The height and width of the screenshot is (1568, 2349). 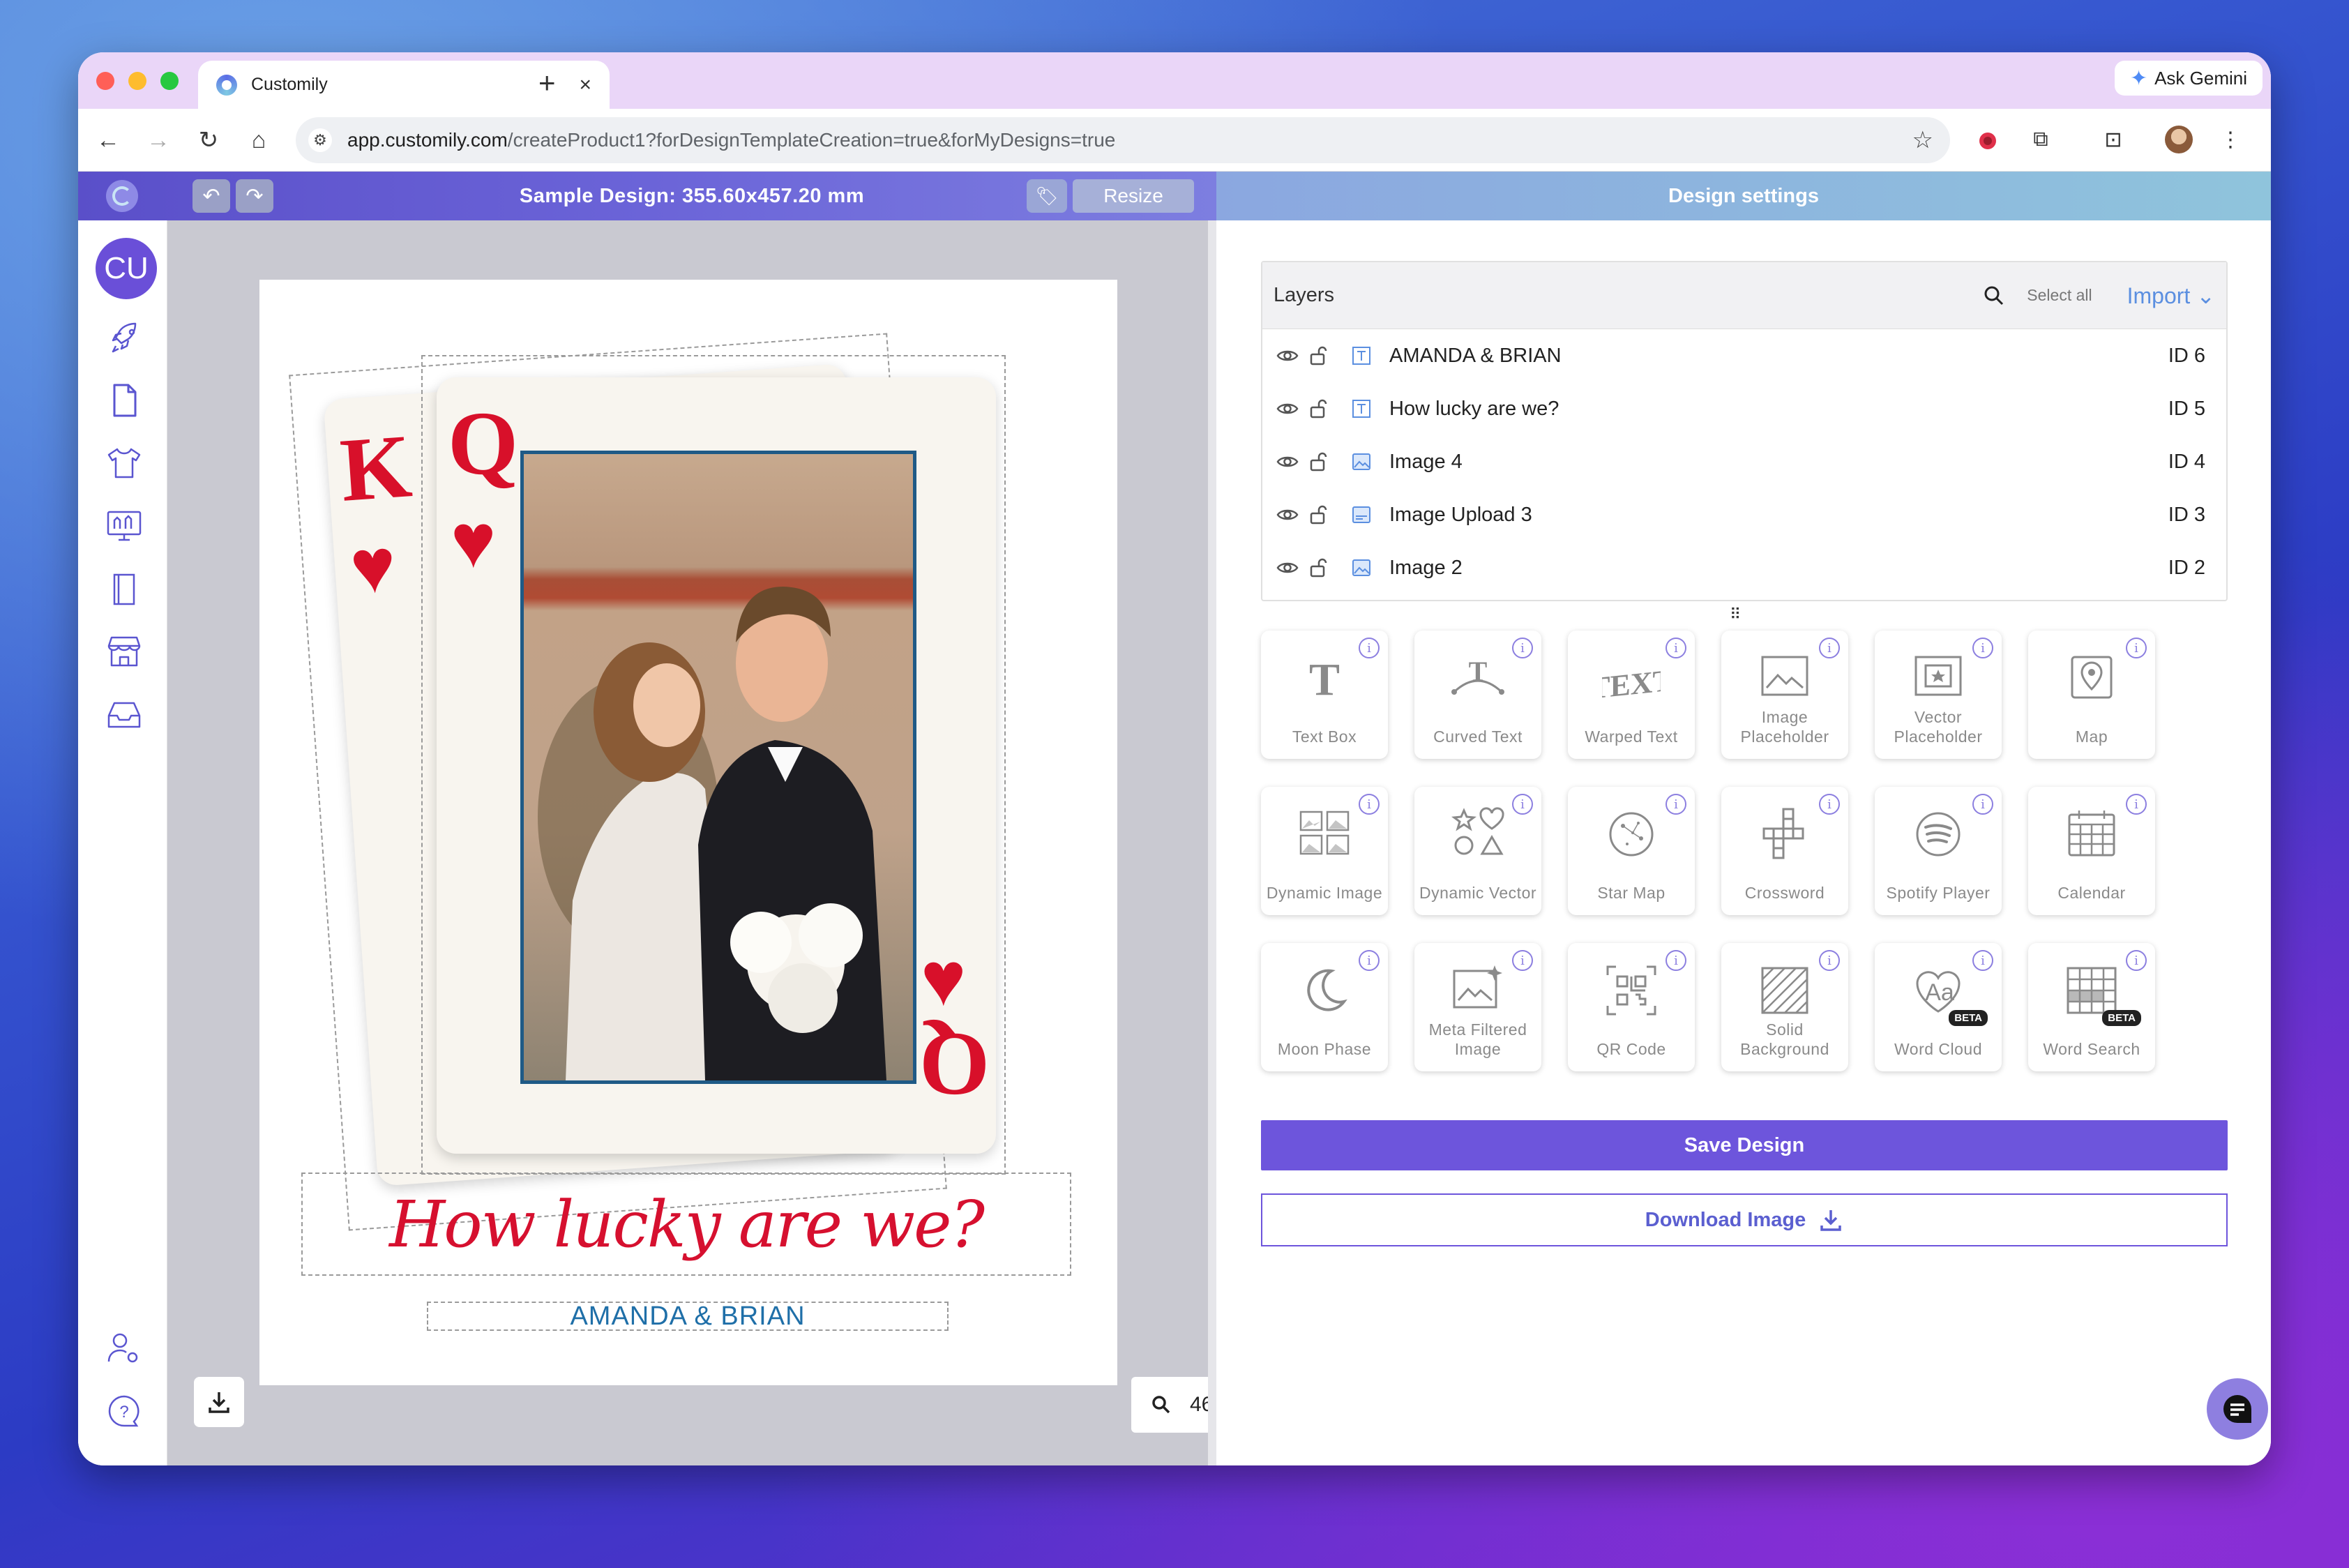 What do you see at coordinates (1939, 851) in the screenshot?
I see `tool-spotify-player: i Spotify Player` at bounding box center [1939, 851].